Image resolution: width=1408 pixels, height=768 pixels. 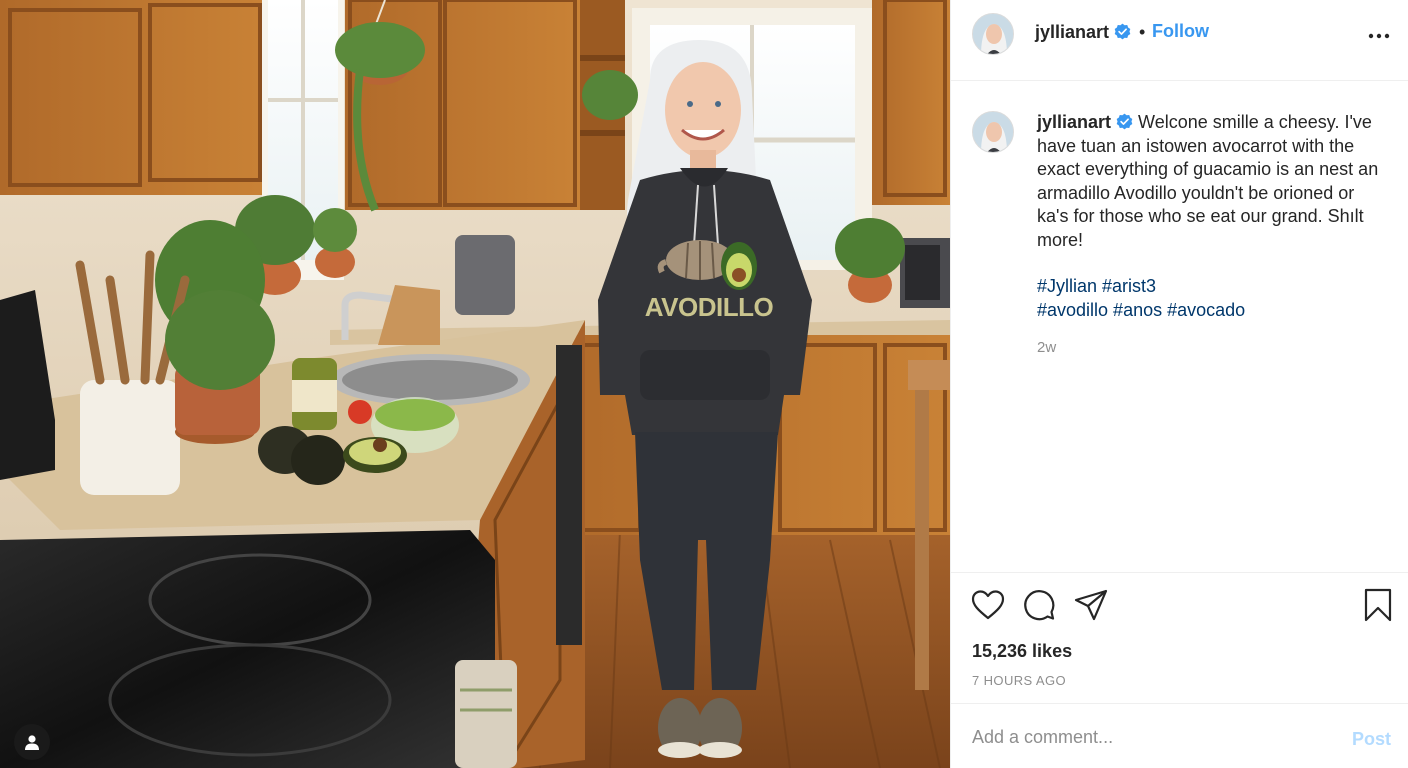 What do you see at coordinates (709, 307) in the screenshot?
I see `hoodie-print-text: AVODILLO` at bounding box center [709, 307].